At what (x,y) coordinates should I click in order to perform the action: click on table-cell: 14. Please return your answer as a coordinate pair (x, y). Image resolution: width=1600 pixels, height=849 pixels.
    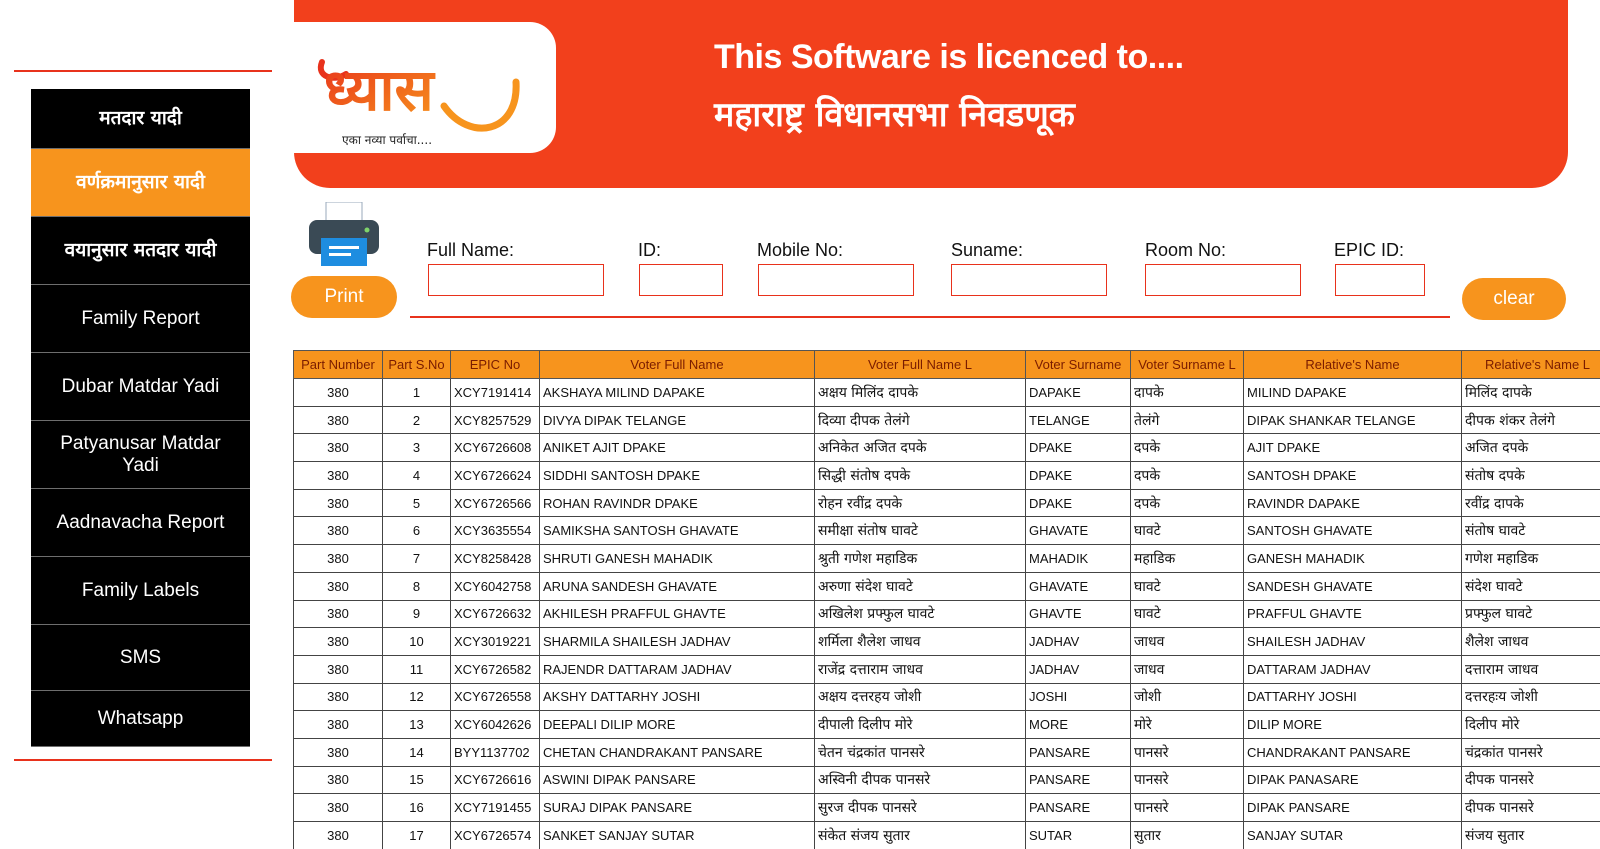
    Looking at the image, I should click on (416, 752).